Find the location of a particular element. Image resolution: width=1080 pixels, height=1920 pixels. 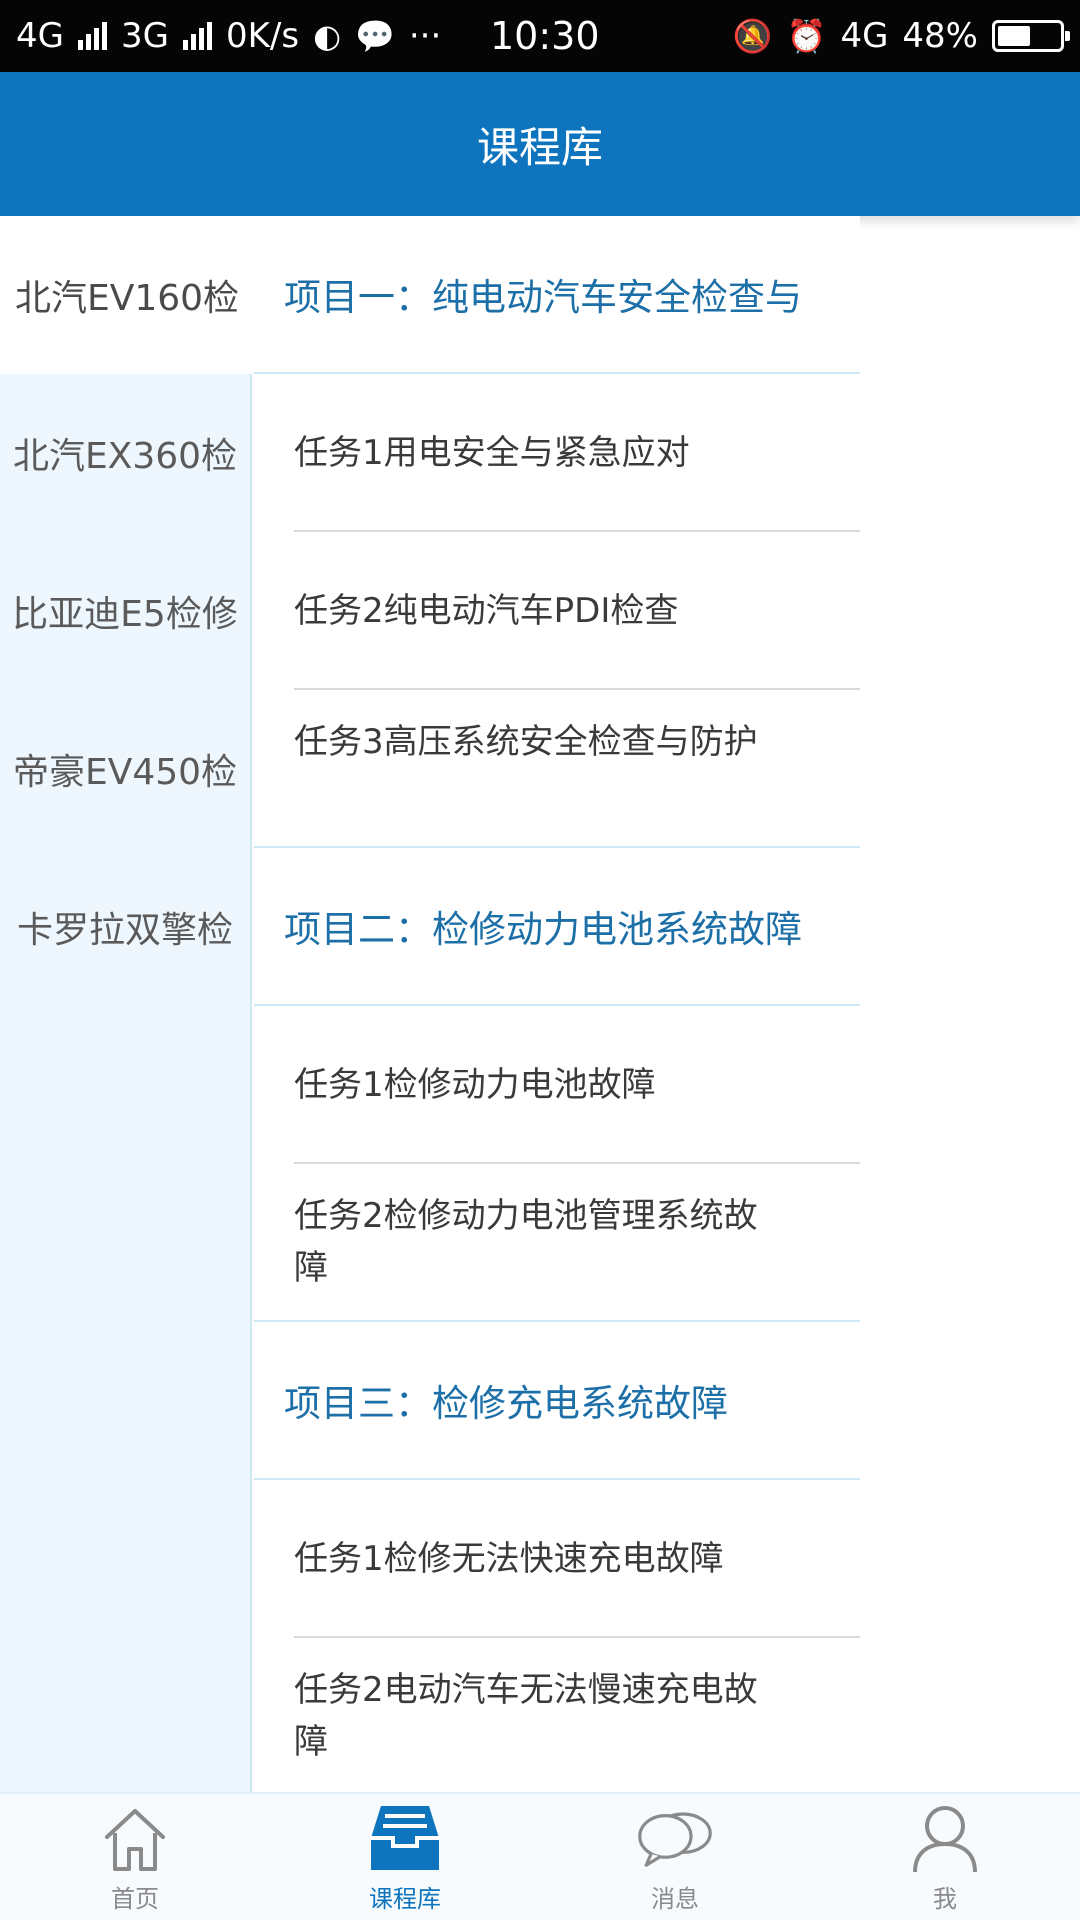

sidebar-item-label: 比亚迪E5检修 is located at coordinates (125, 614).